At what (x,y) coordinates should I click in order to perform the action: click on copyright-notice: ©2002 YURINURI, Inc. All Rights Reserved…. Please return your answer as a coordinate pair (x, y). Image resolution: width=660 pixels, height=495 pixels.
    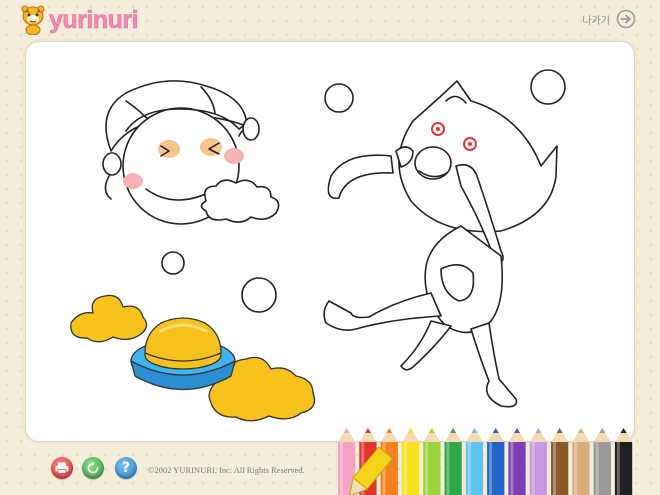
    Looking at the image, I should click on (226, 470).